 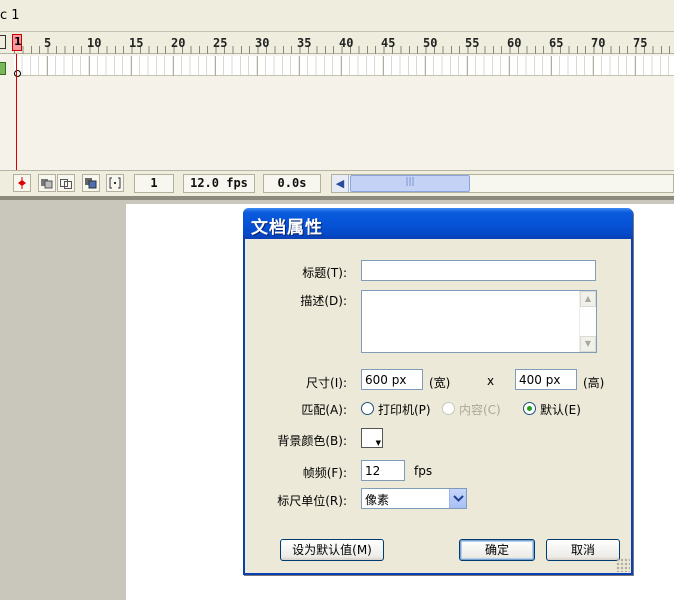 What do you see at coordinates (583, 550) in the screenshot?
I see `cancel-button: 取消` at bounding box center [583, 550].